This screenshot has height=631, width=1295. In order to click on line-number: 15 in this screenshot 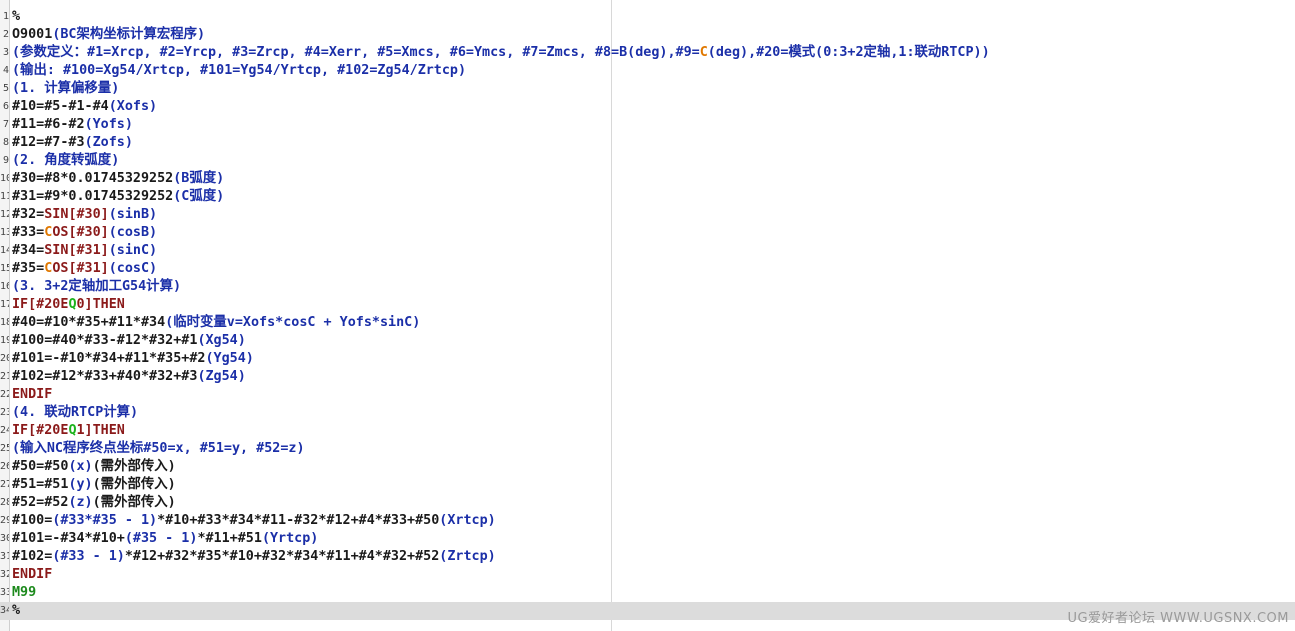, I will do `click(4, 268)`.